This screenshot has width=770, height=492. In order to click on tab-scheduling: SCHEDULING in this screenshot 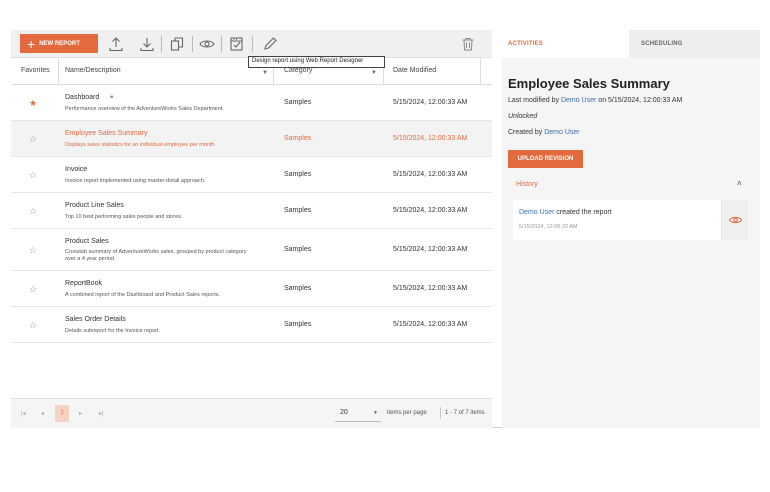, I will do `click(694, 44)`.